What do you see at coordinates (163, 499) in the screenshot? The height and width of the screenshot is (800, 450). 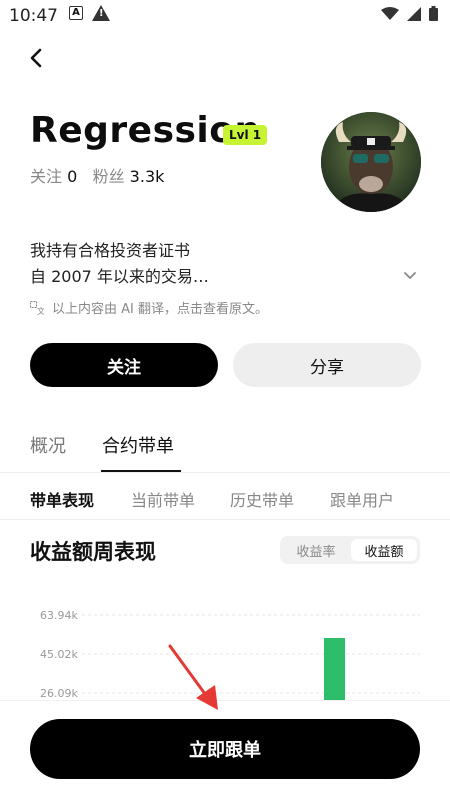 I see `subtab-current: 当前带单` at bounding box center [163, 499].